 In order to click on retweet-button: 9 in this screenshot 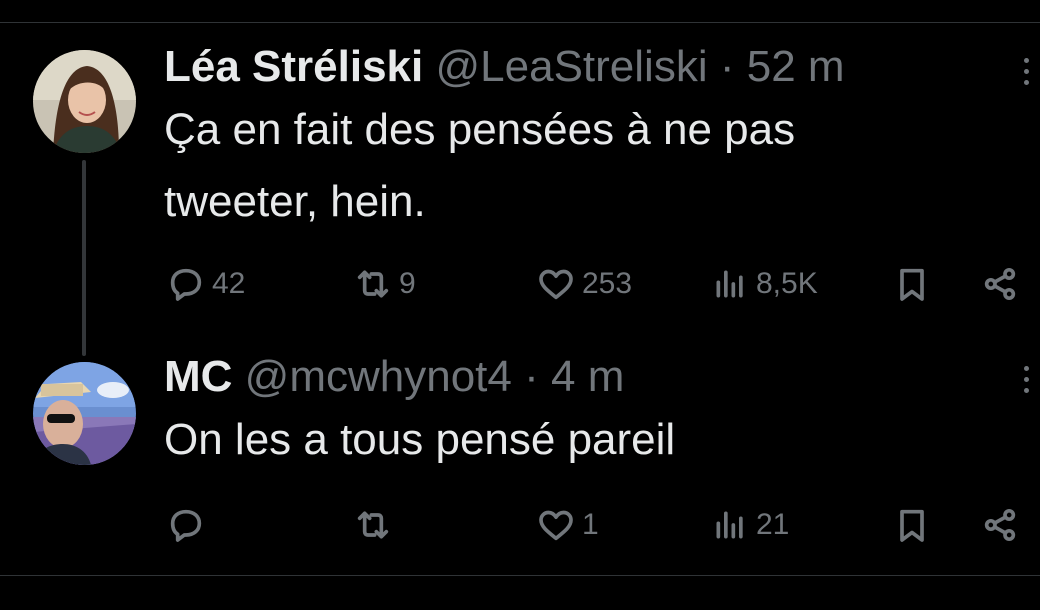, I will do `click(384, 284)`.